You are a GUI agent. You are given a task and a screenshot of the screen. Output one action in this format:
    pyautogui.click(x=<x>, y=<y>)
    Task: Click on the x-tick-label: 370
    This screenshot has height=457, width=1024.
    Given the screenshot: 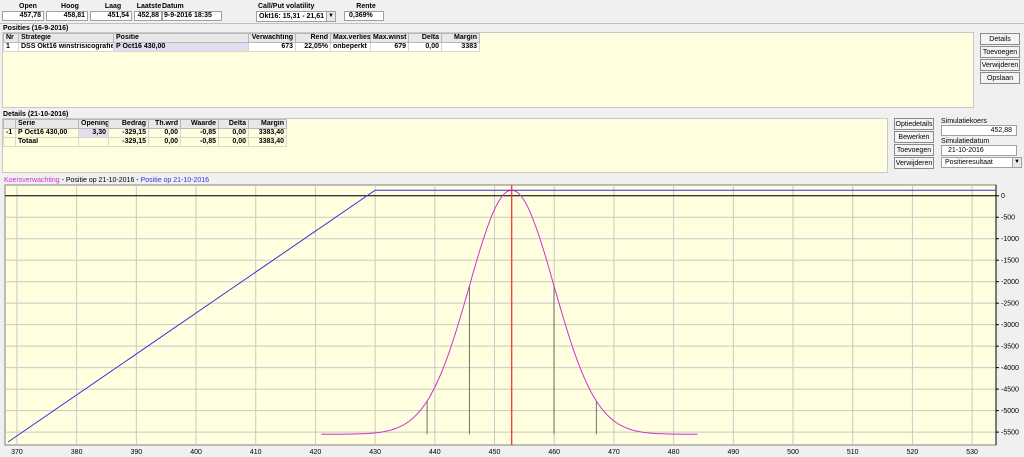 What is the action you would take?
    pyautogui.click(x=17, y=452)
    